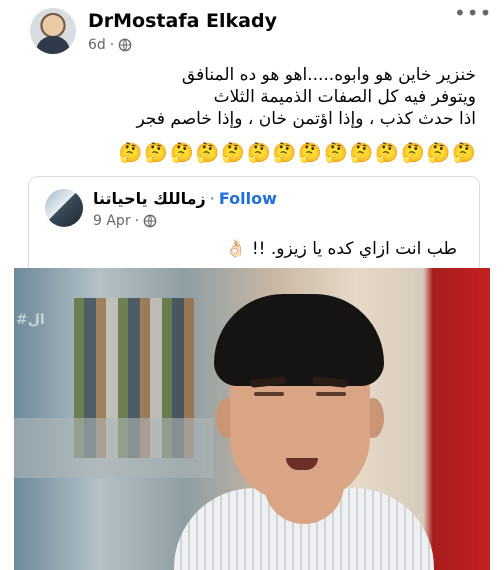  I want to click on emoji-row: 🤔 🤔 🤔 🤔 🤔 🤔 🤔 🤔 🤔 🤔 🤔 🤔 🤔 🤔, so click(297, 153).